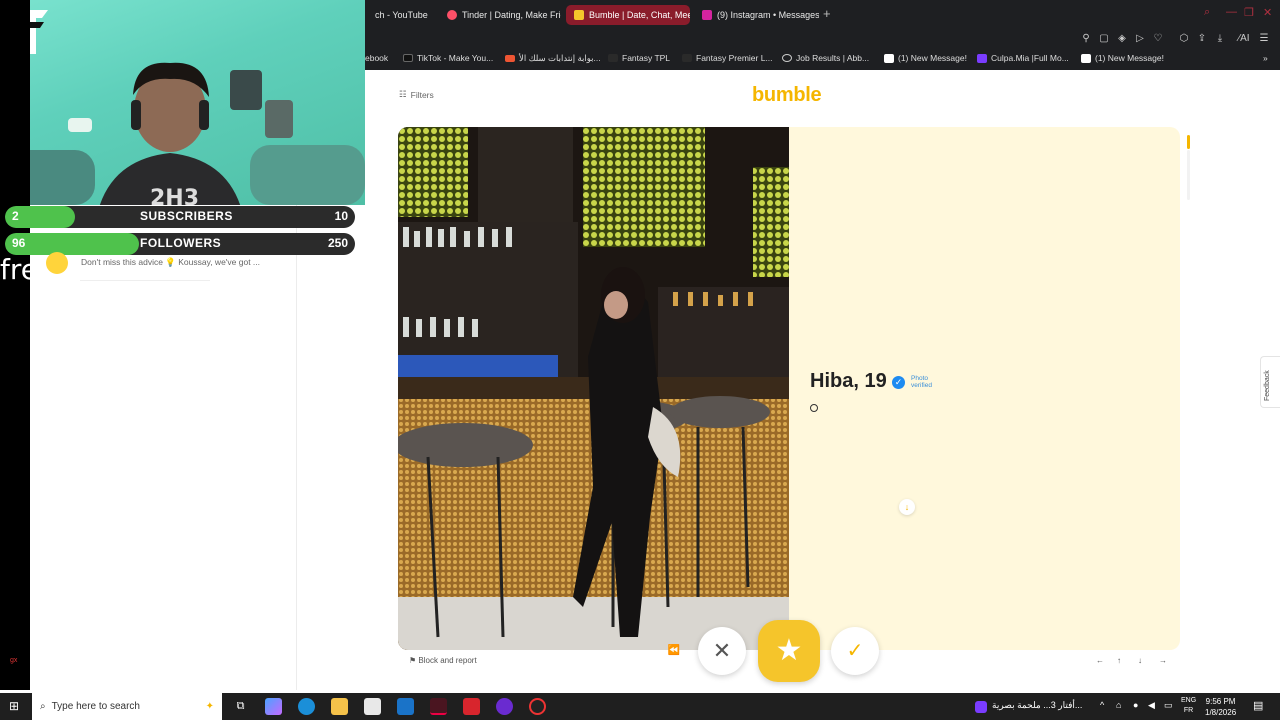 The height and width of the screenshot is (720, 1280). Describe the element at coordinates (722, 651) in the screenshot. I see `pass-button: ✕` at that location.